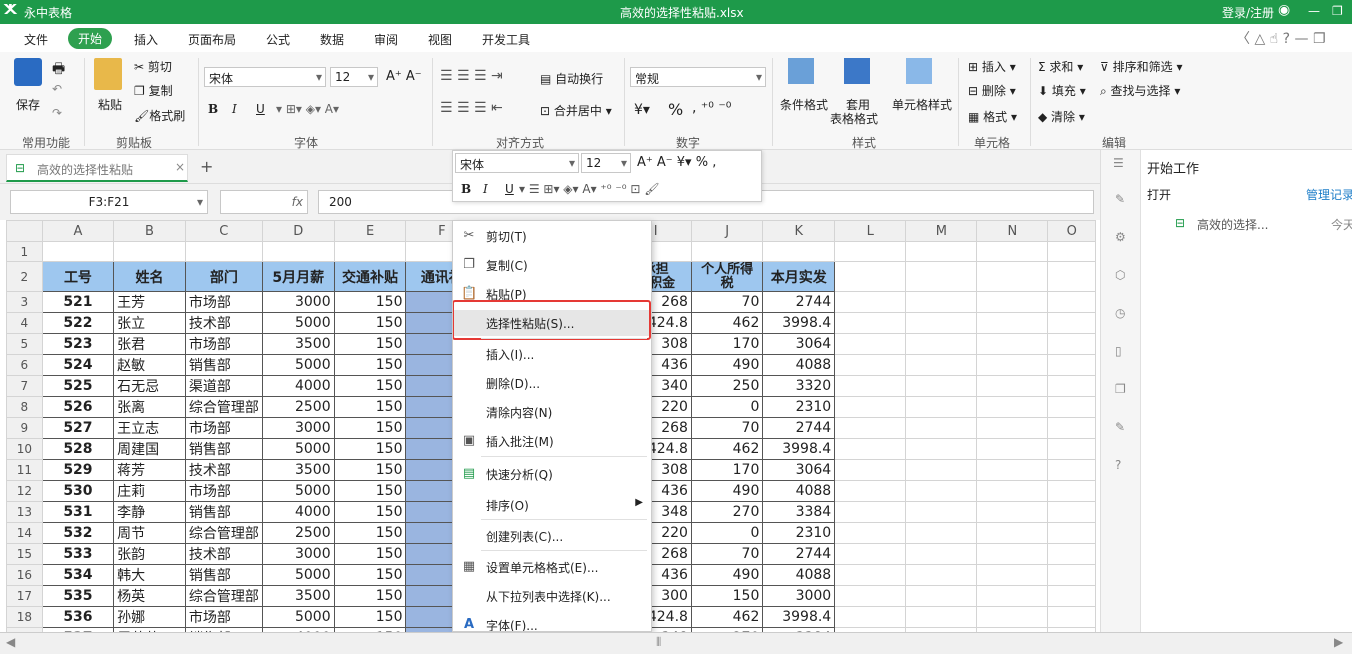 Image resolution: width=1352 pixels, height=654 pixels. I want to click on clock-icon: ◷, so click(1120, 313).